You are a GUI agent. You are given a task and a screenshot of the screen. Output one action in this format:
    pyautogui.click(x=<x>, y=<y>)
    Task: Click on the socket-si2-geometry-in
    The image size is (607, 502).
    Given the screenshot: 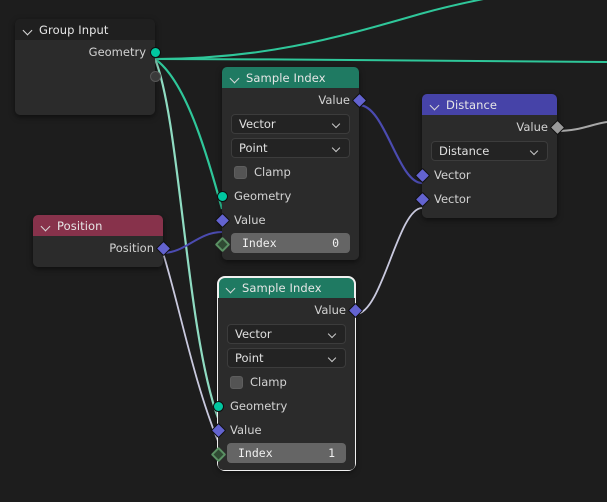 What is the action you would take?
    pyautogui.click(x=218, y=406)
    